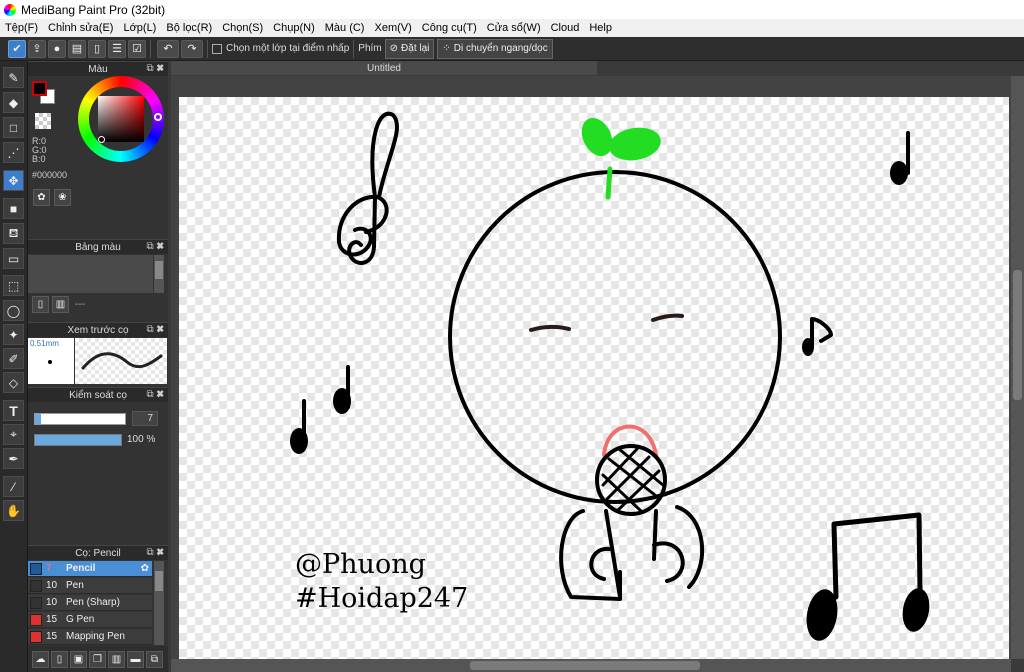 This screenshot has height=672, width=1024. Describe the element at coordinates (600, 28) in the screenshot. I see `menu-help: Help` at that location.